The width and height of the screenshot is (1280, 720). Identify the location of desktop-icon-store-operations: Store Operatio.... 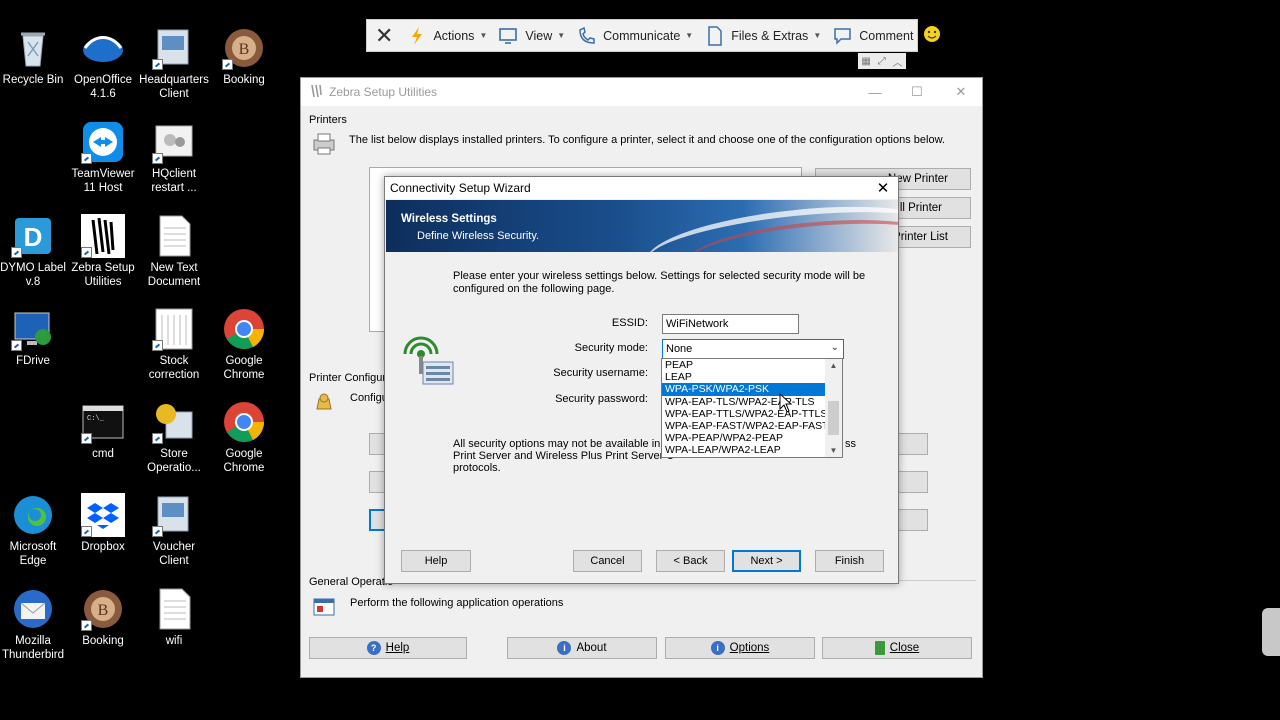
(174, 437).